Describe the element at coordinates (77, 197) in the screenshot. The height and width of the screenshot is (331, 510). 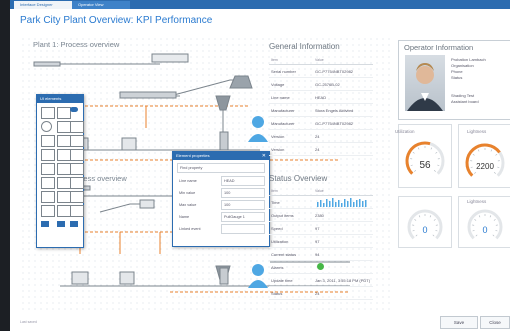
I see `conveyor-icon` at that location.